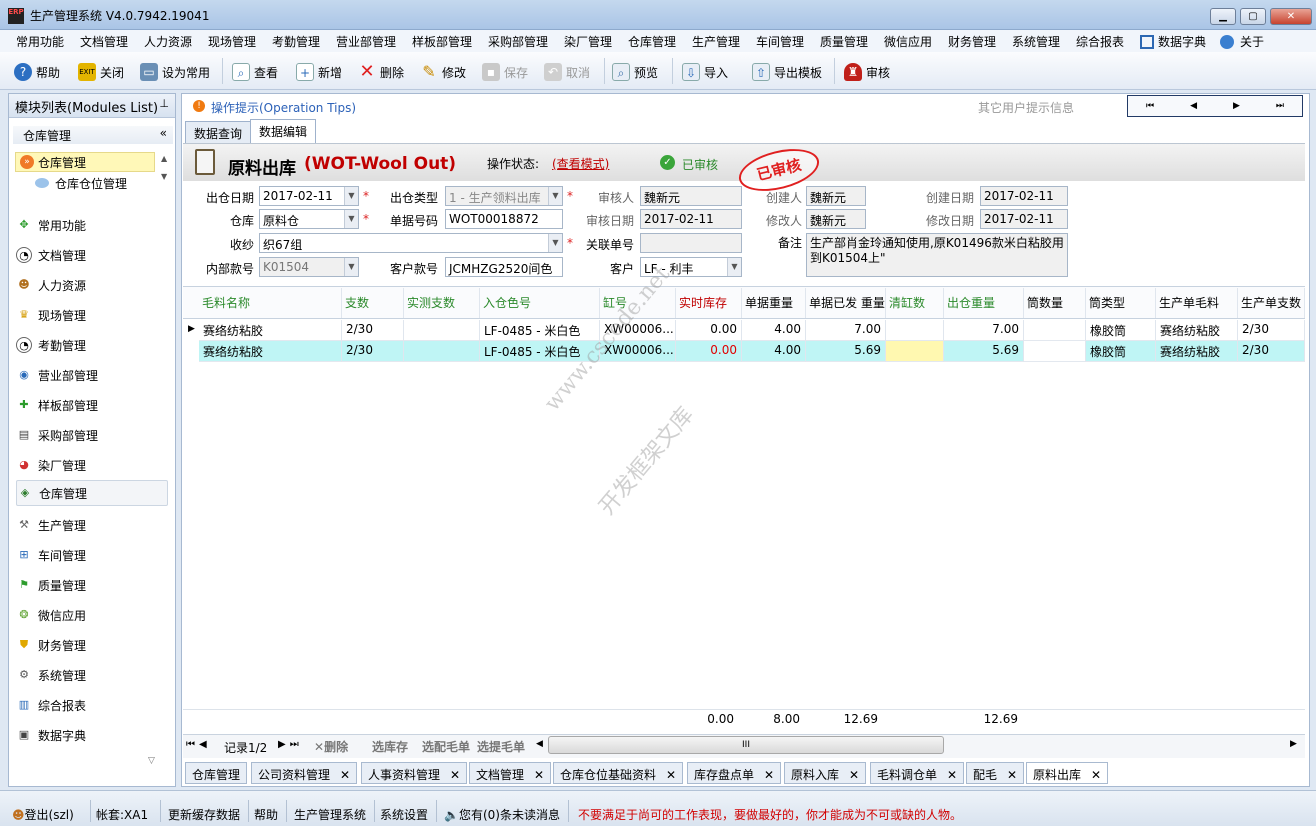  I want to click on doc-tab: 仓库管理, so click(216, 773).